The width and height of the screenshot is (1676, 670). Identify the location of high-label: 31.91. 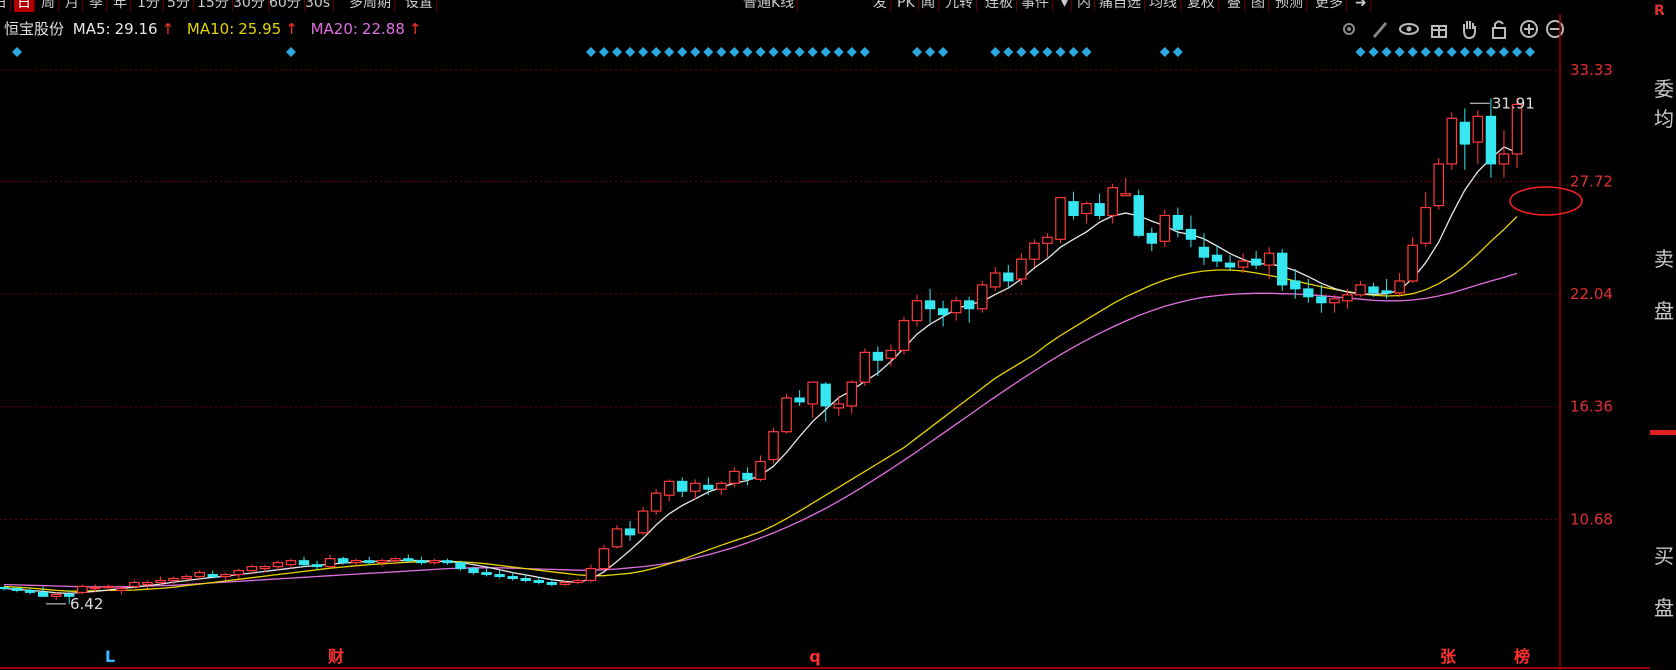
(1513, 103).